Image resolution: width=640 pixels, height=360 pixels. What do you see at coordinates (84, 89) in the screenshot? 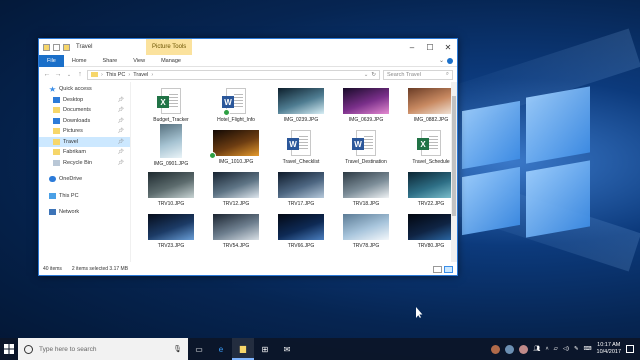
I see `sidebar-item-quick-access: Quick access` at bounding box center [84, 89].